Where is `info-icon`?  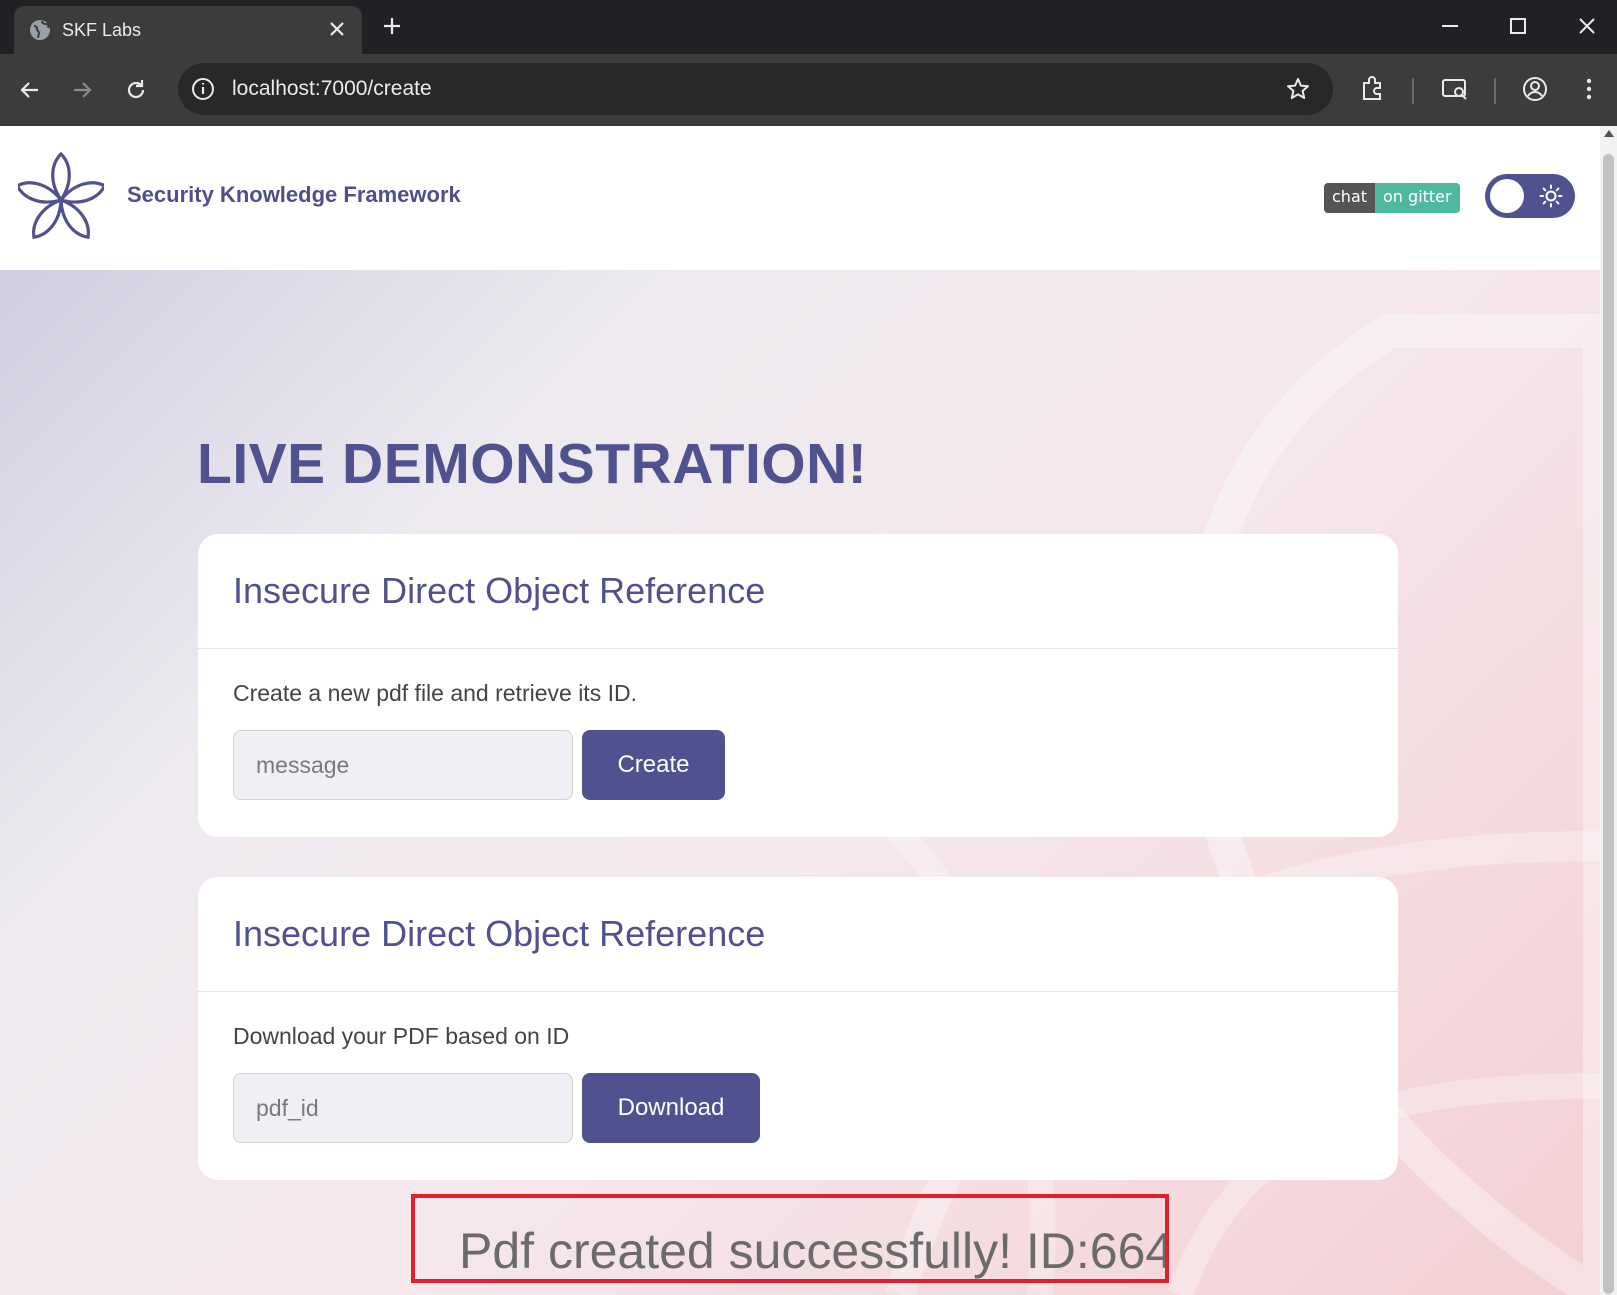
info-icon is located at coordinates (203, 89).